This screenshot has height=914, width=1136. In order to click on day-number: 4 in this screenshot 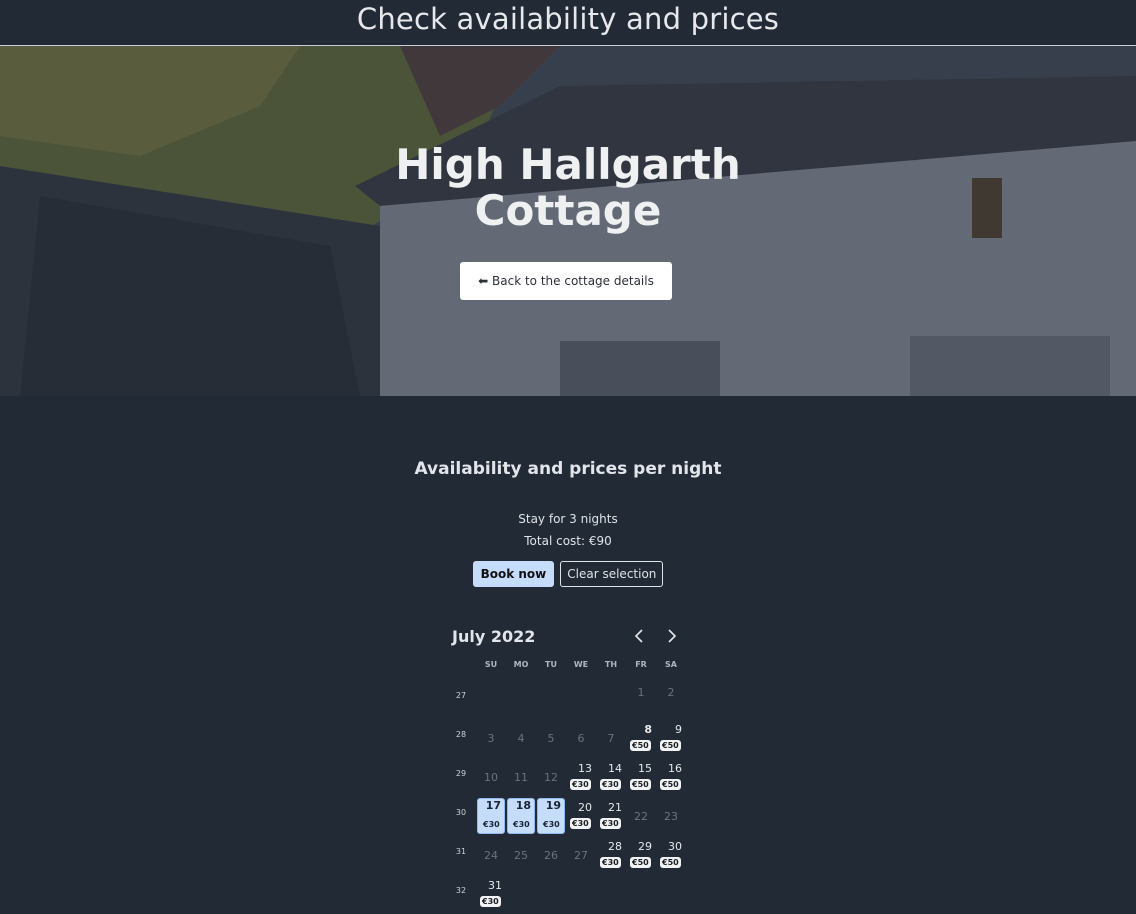, I will do `click(521, 738)`.